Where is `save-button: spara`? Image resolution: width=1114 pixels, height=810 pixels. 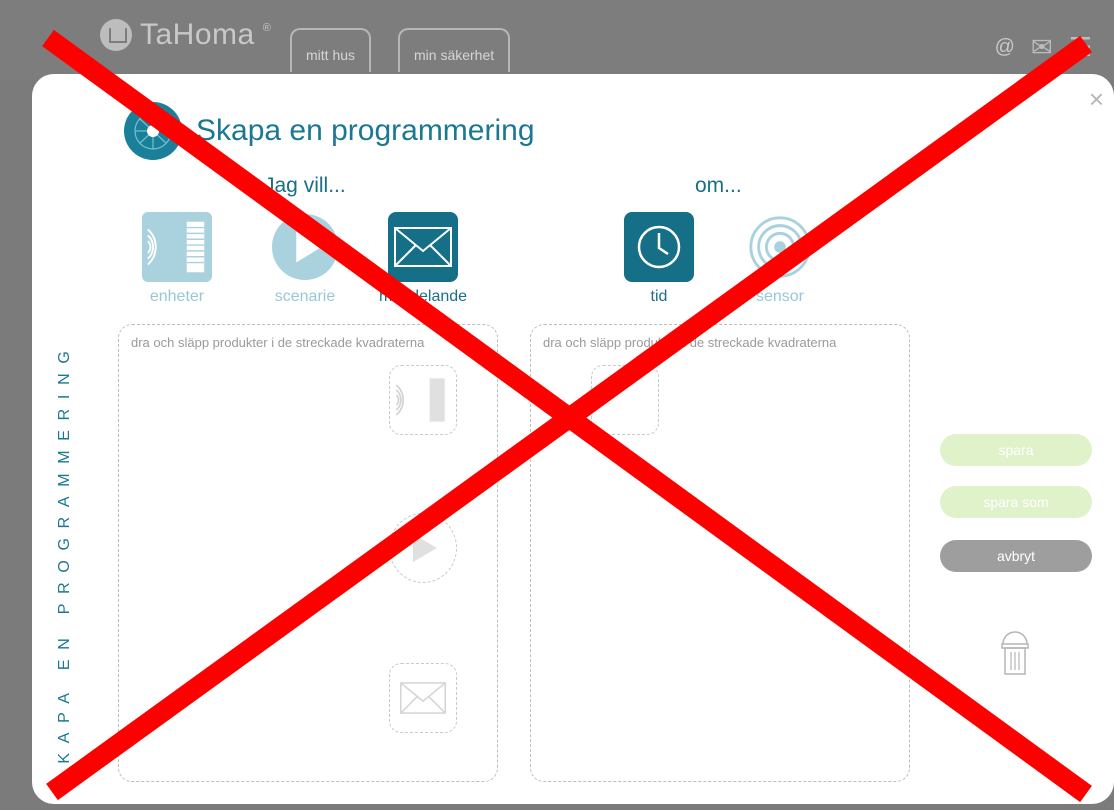 save-button: spara is located at coordinates (1016, 450).